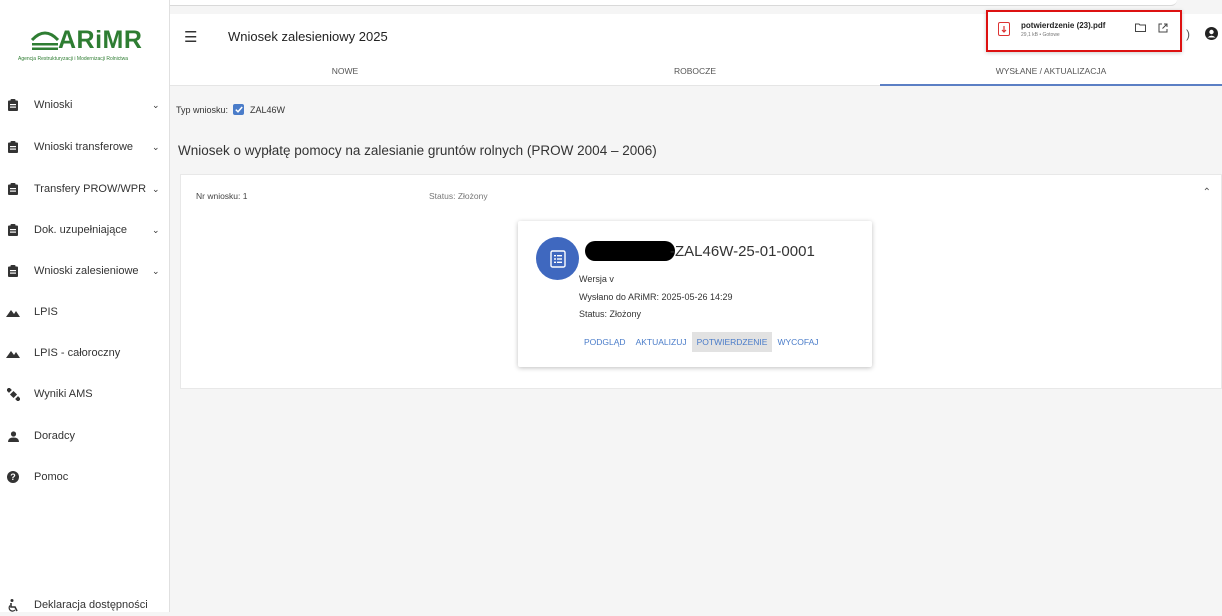 This screenshot has height=616, width=1222. Describe the element at coordinates (1084, 31) in the screenshot. I see `download-popup: potwierdzenie (23).pdf 29,1 kB • Gotowe` at that location.